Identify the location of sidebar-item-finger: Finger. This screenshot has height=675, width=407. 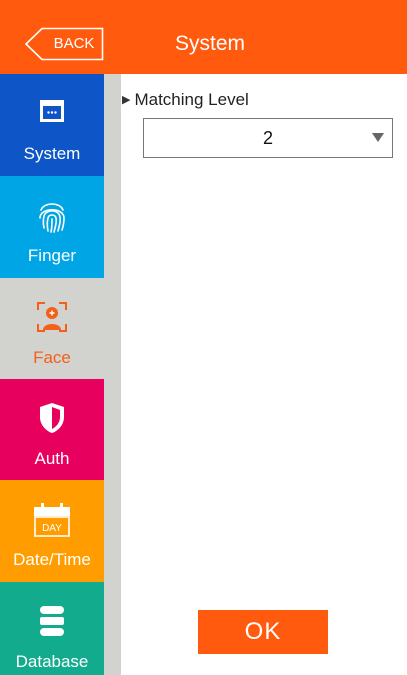
(52, 227).